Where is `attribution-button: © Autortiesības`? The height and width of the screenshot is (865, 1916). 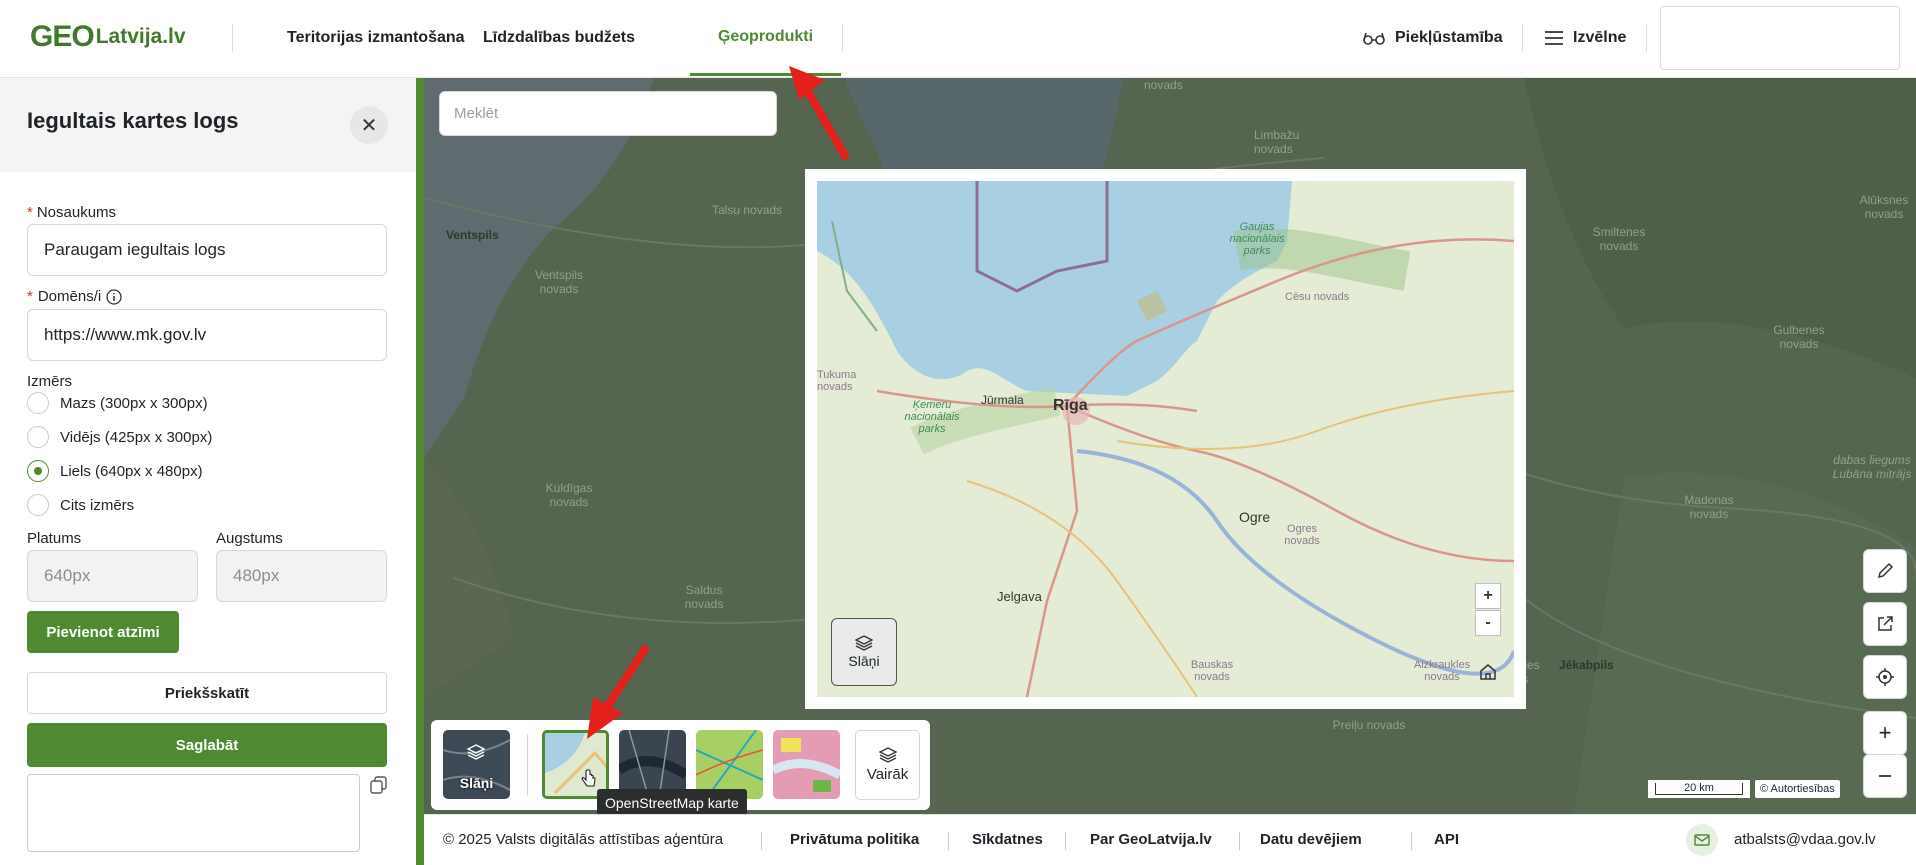
attribution-button: © Autortiesības is located at coordinates (1797, 789).